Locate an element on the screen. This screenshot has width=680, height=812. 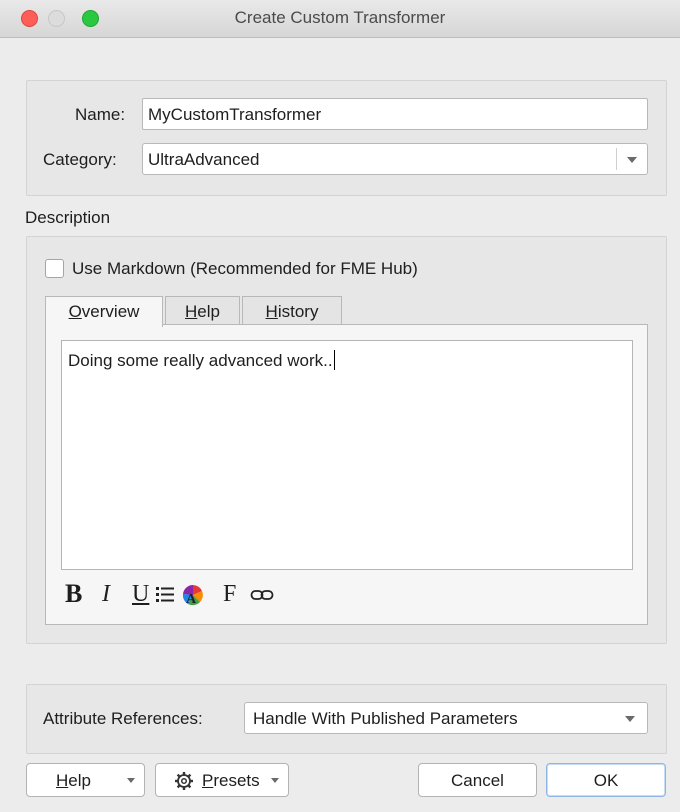
tab-history: History is located at coordinates (292, 311).